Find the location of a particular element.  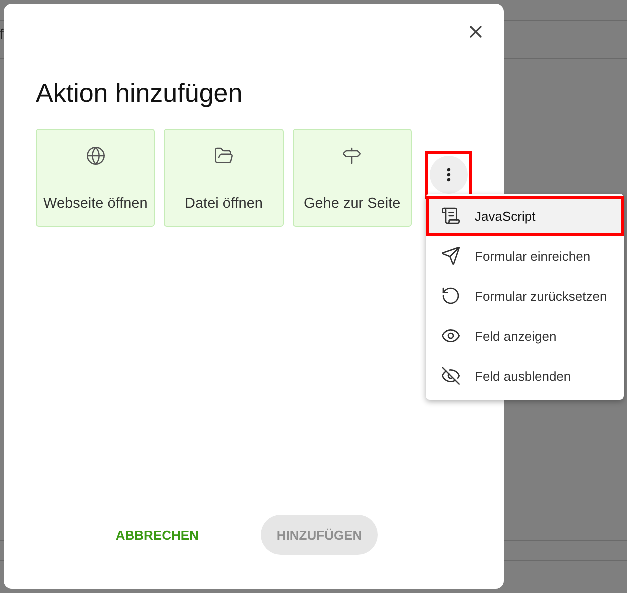

menu-item: Feld ausblenden is located at coordinates (525, 376).